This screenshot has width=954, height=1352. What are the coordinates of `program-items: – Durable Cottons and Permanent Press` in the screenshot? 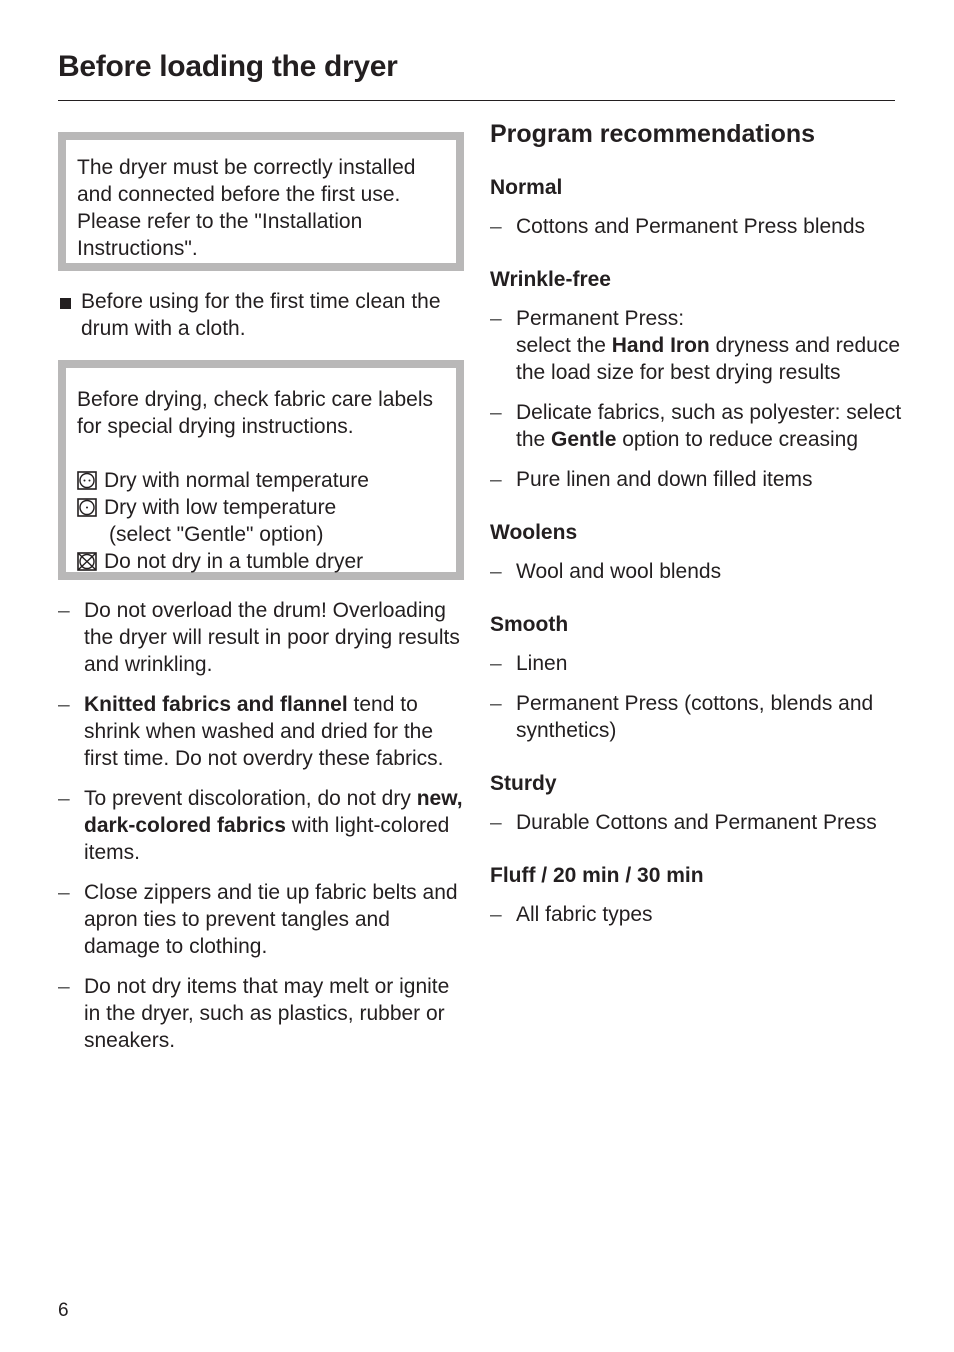 It's located at (700, 822).